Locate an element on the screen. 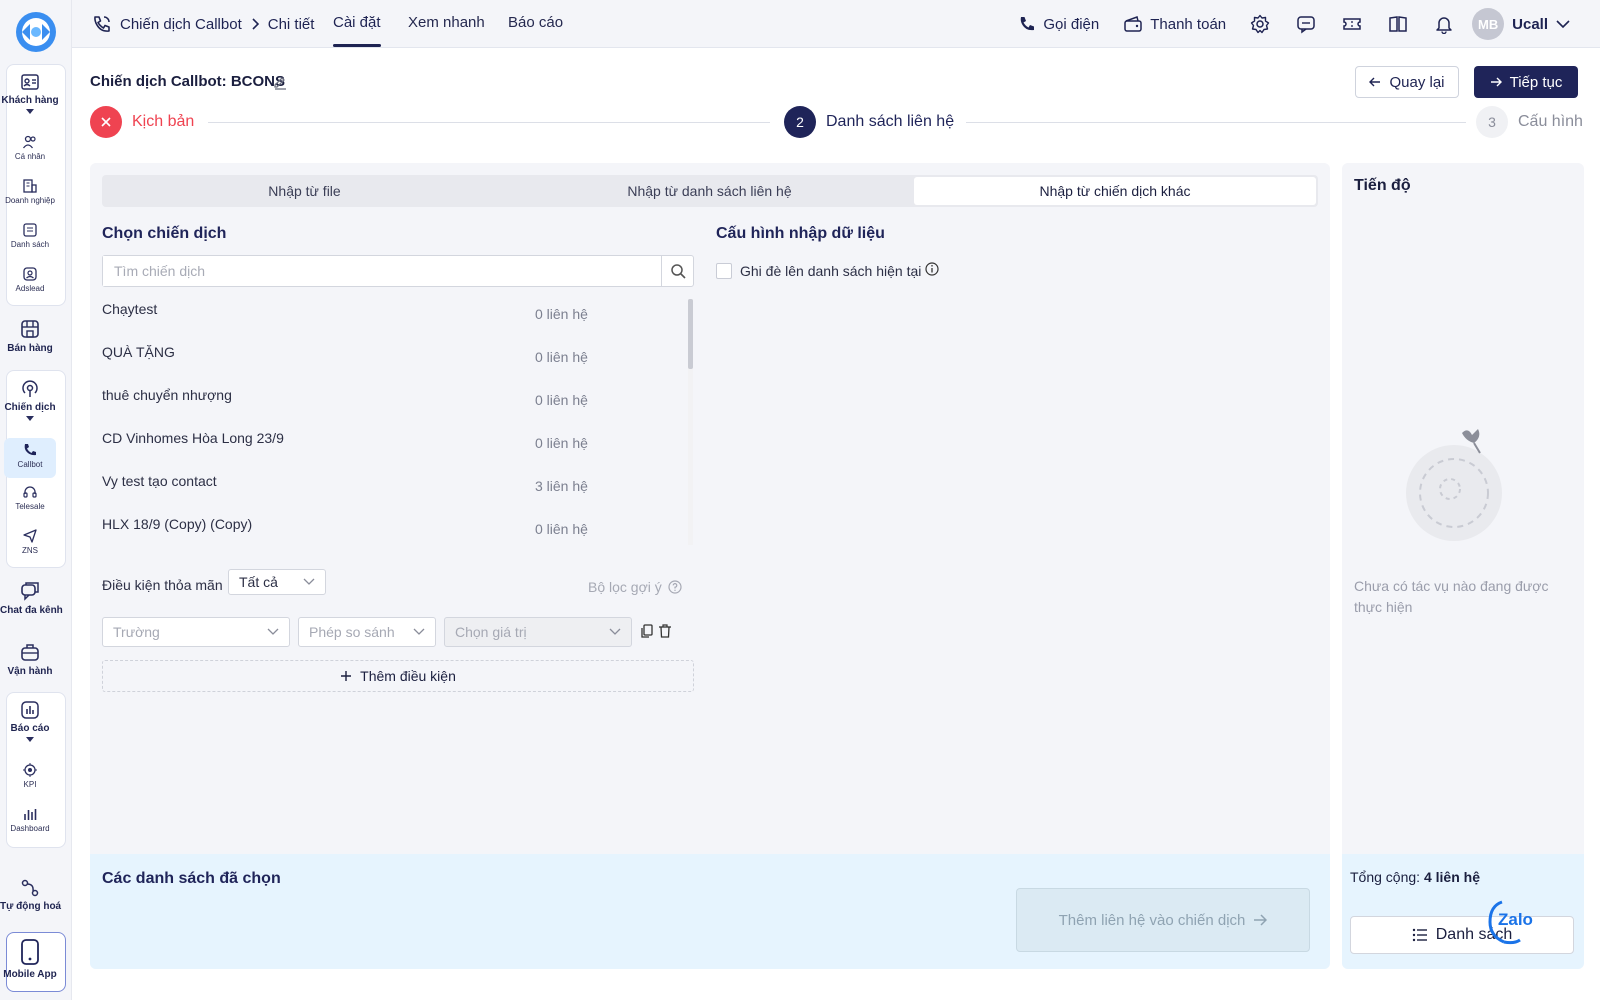 This screenshot has height=1000, width=1600. tab-import-other-campaign: Nhập từ chiến dịch khác is located at coordinates (1115, 191).